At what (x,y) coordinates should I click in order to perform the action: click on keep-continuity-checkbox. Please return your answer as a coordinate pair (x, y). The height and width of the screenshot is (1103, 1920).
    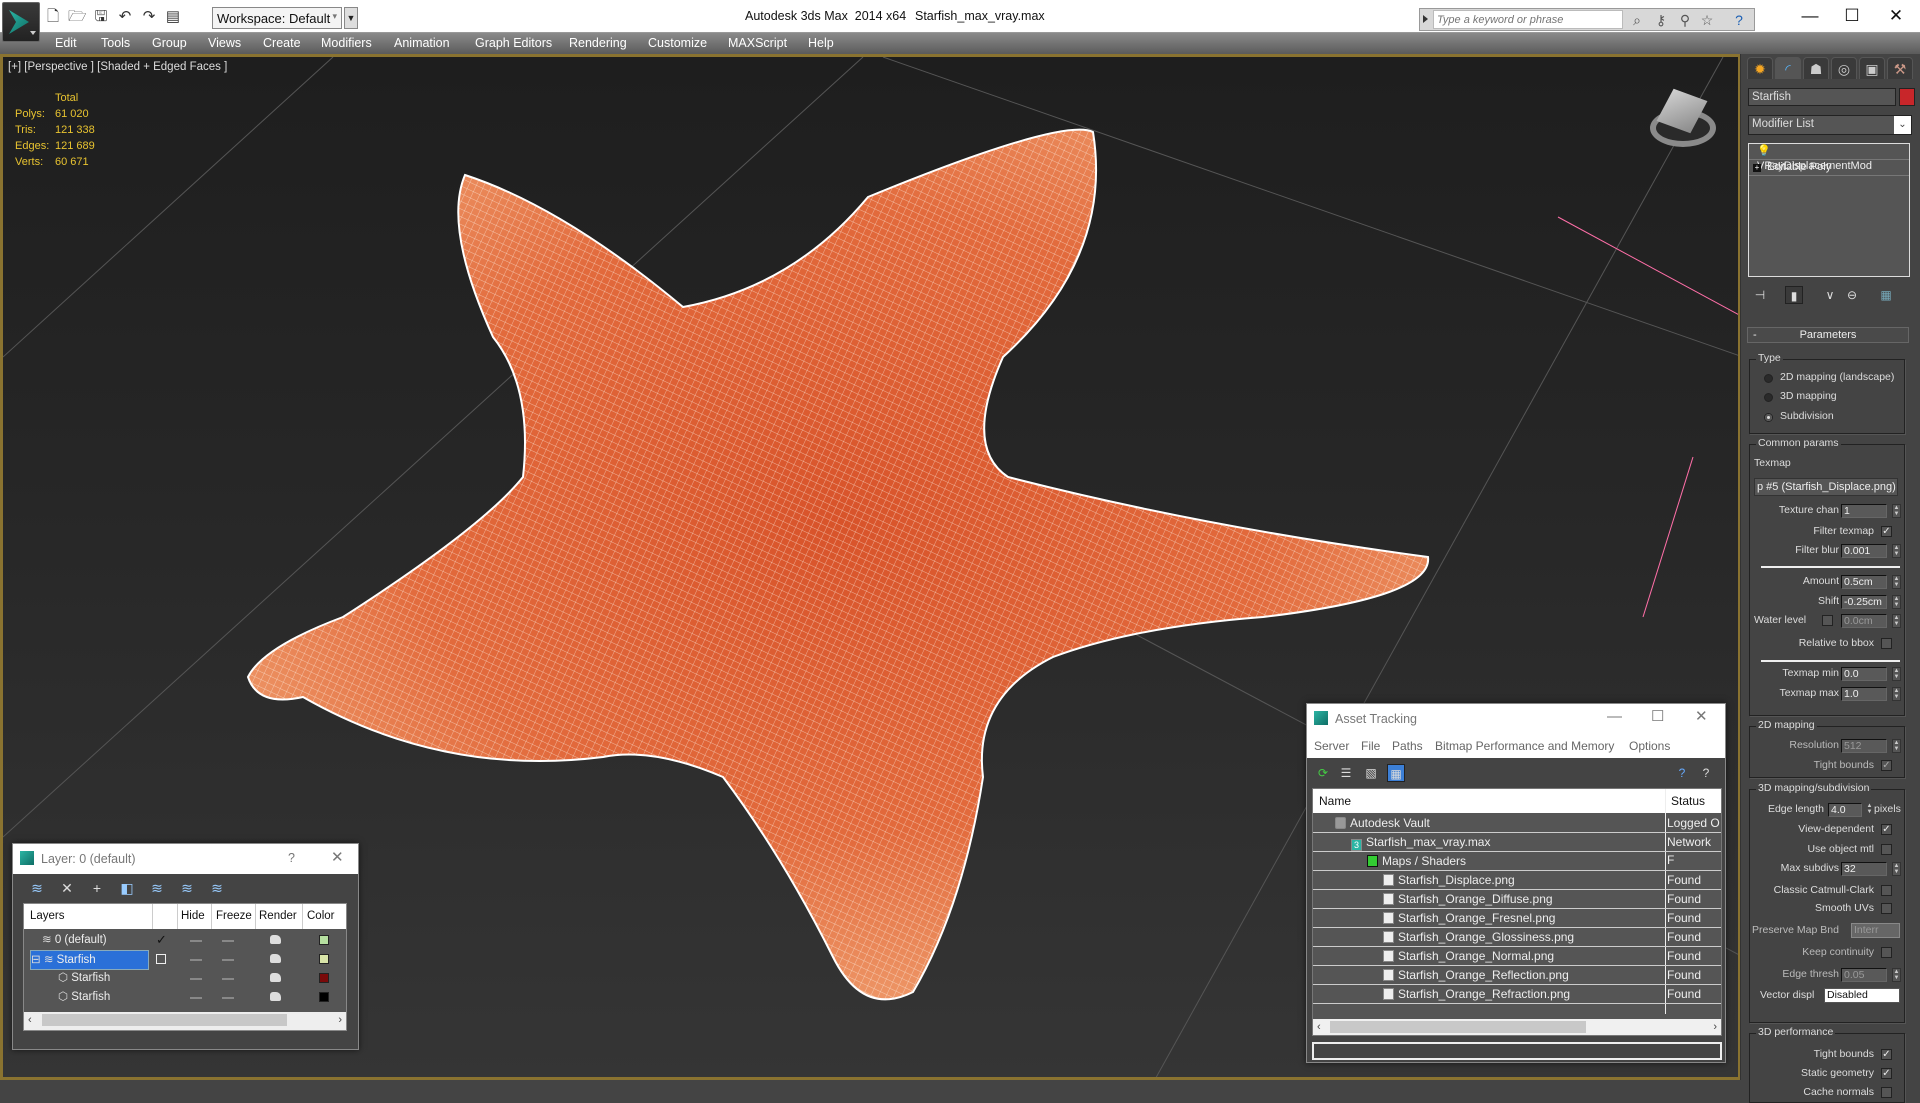
    Looking at the image, I should click on (1886, 952).